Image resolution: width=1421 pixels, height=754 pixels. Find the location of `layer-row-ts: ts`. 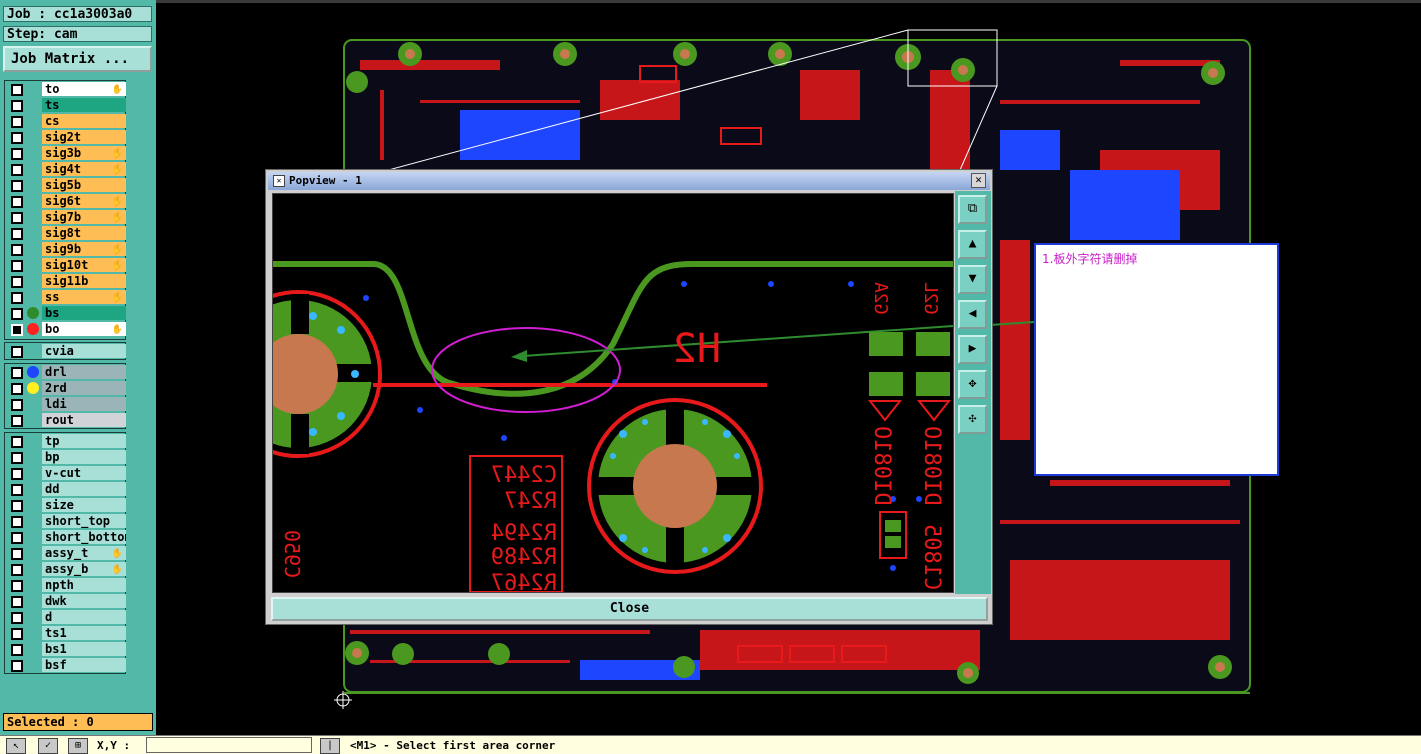

layer-row-ts: ts is located at coordinates (65, 105).